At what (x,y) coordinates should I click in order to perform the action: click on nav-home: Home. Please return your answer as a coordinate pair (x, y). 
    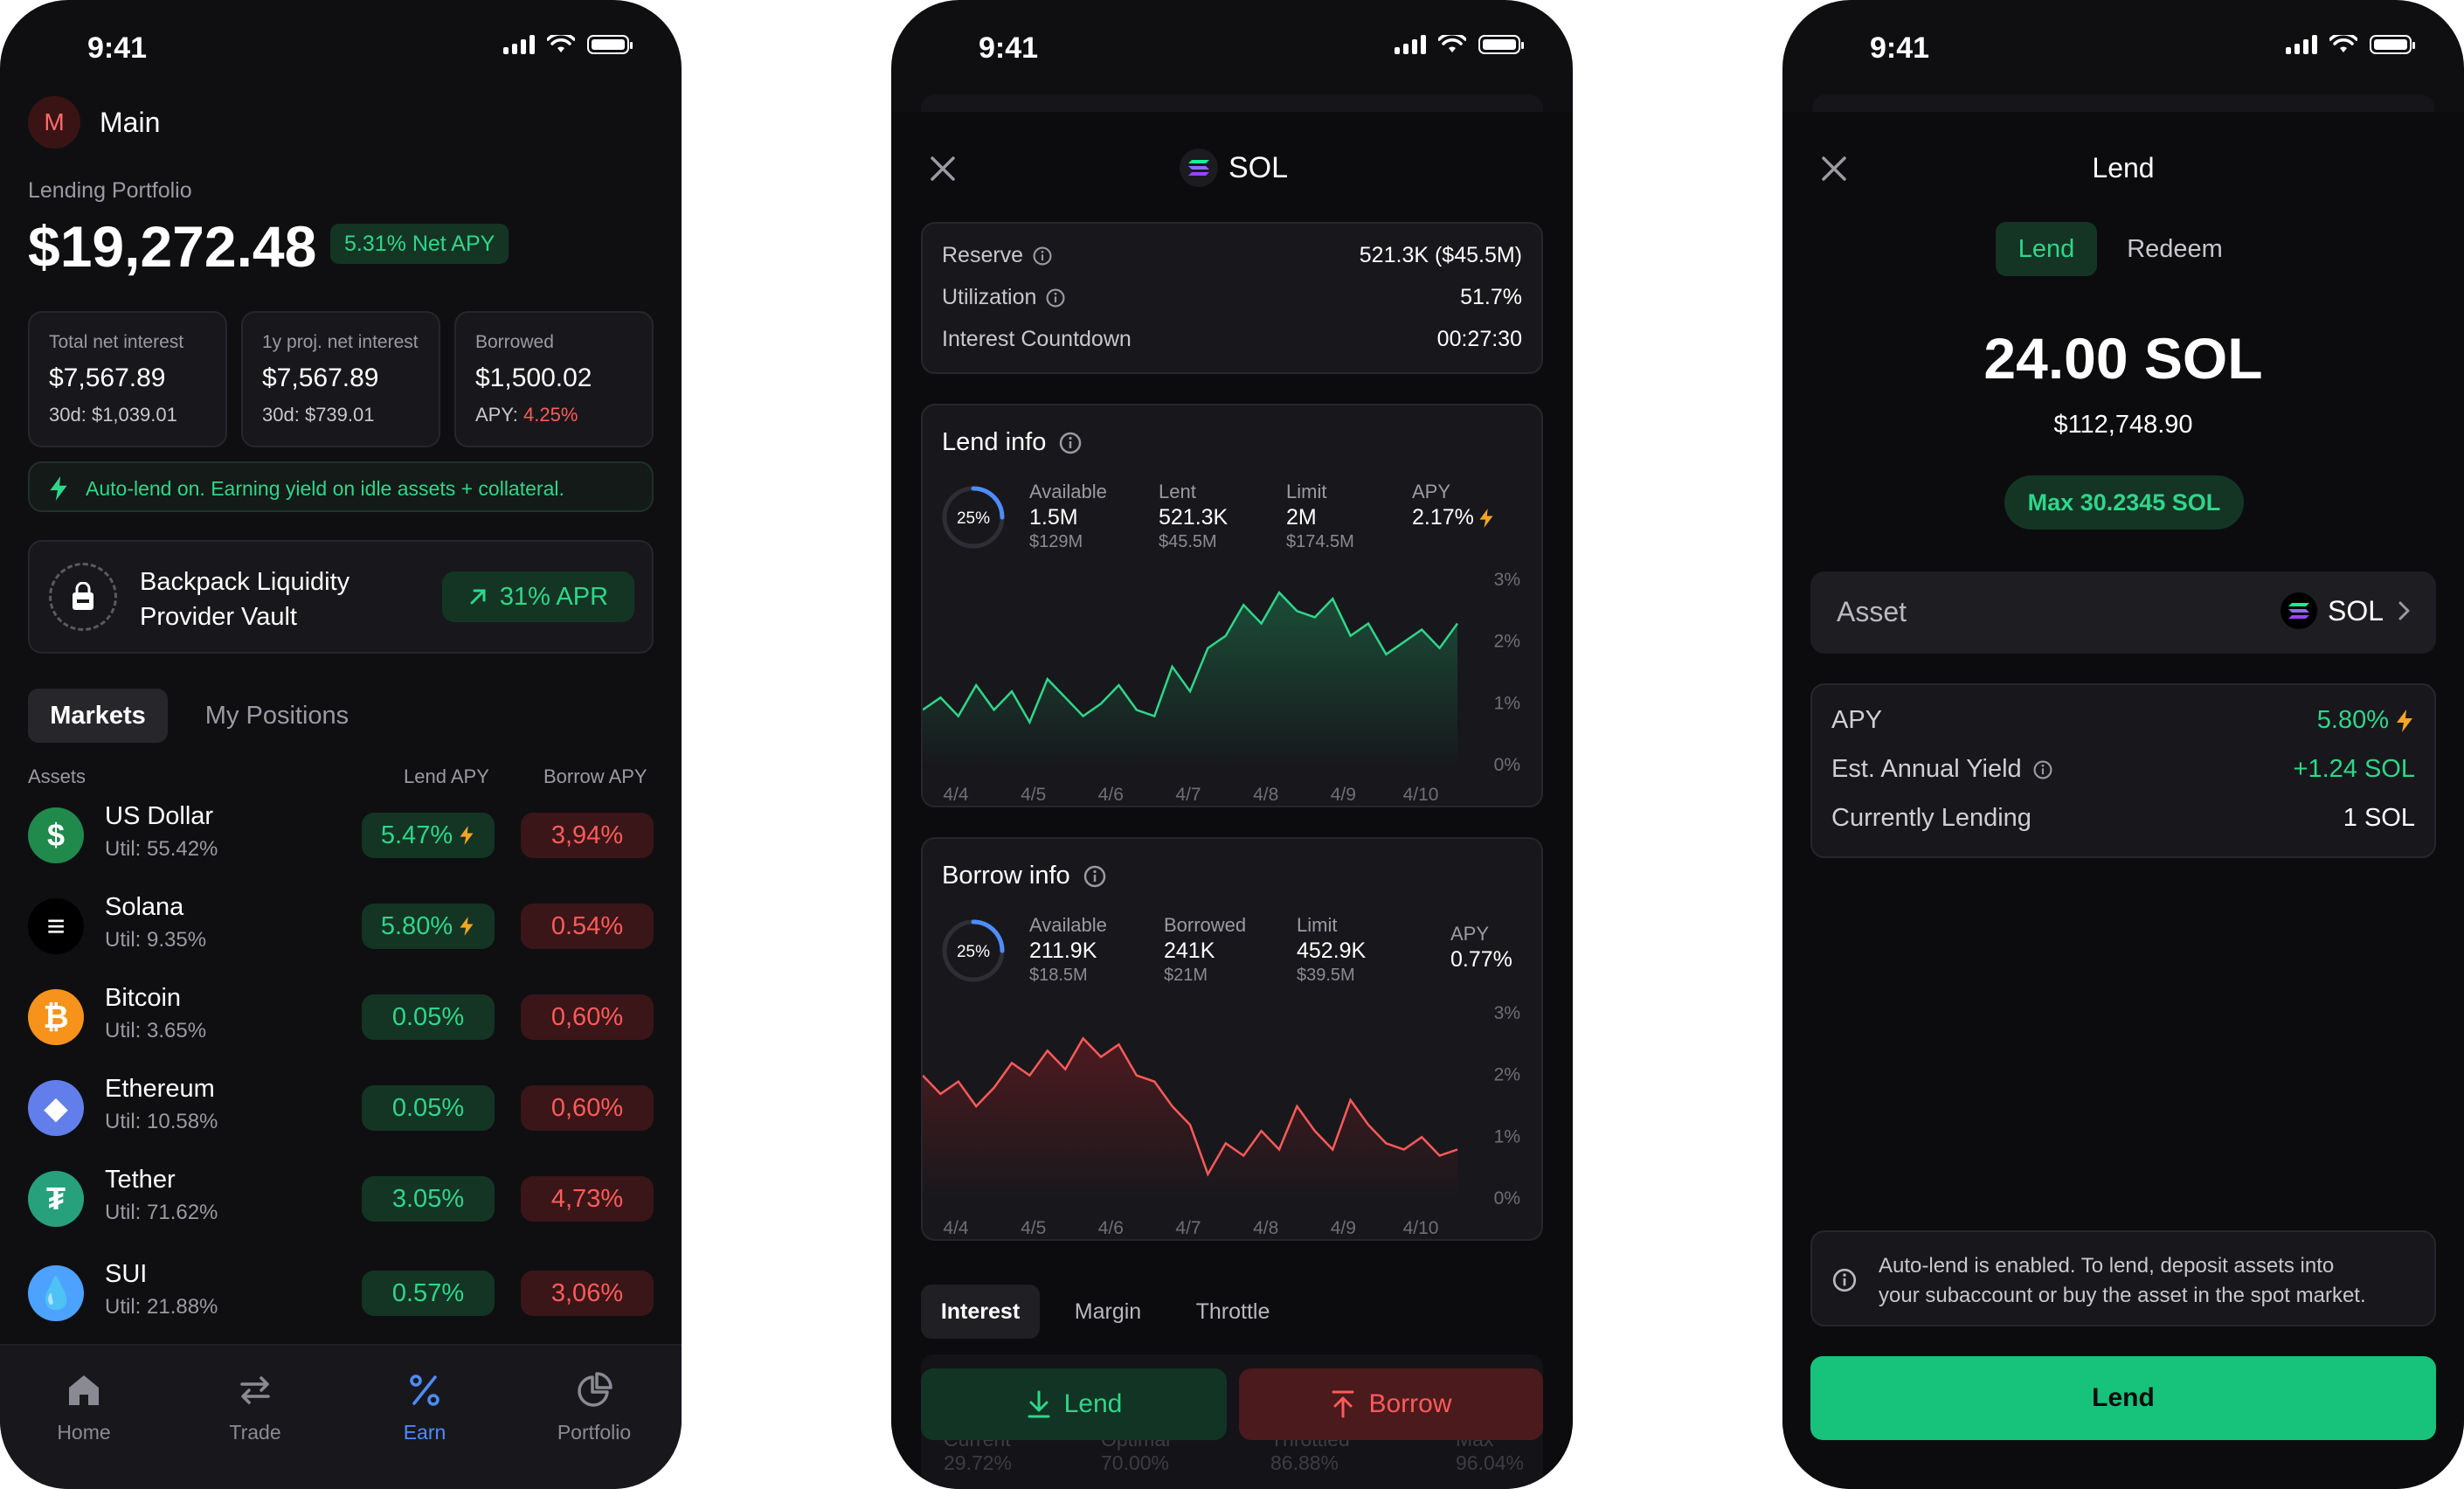
    Looking at the image, I should click on (83, 1407).